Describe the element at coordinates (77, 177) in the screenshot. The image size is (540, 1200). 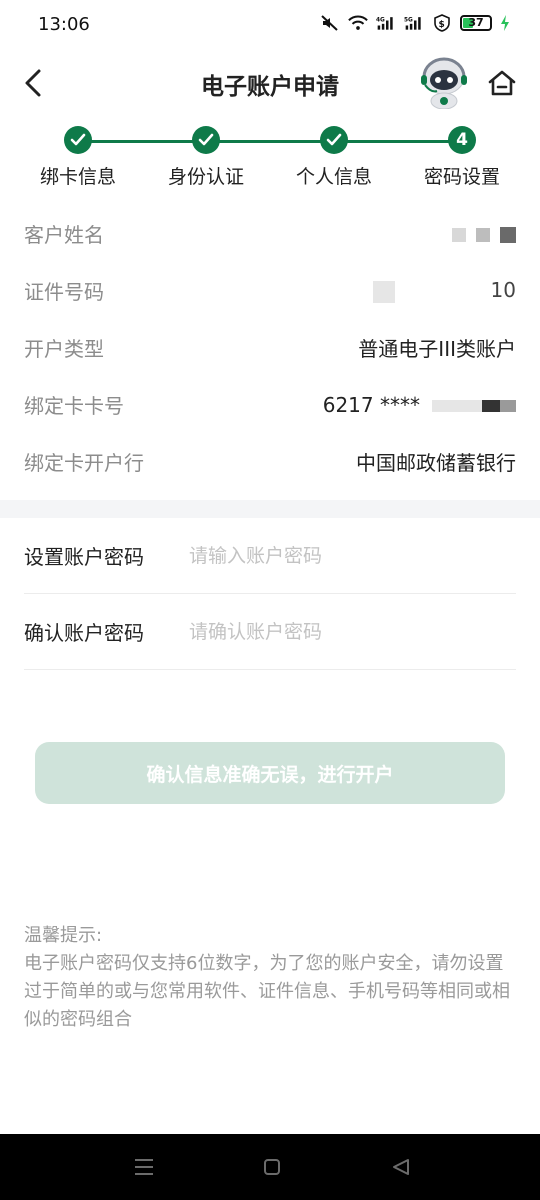
I see `step-label: 绑卡信息` at that location.